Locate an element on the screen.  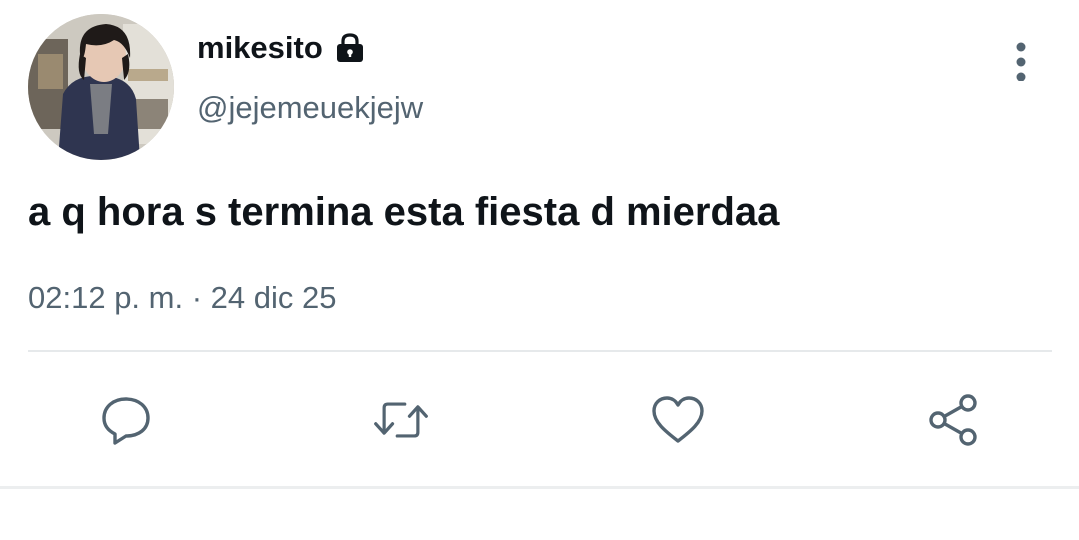
display-name-row: mikesito is located at coordinates (282, 48).